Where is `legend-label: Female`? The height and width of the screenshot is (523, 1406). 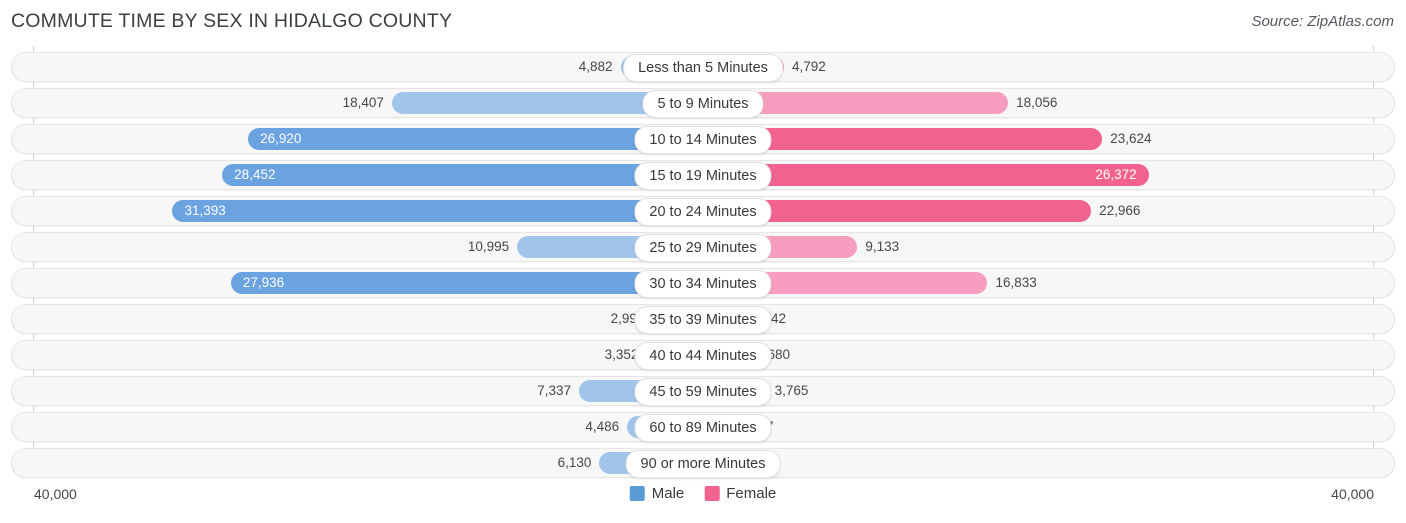 legend-label: Female is located at coordinates (751, 493).